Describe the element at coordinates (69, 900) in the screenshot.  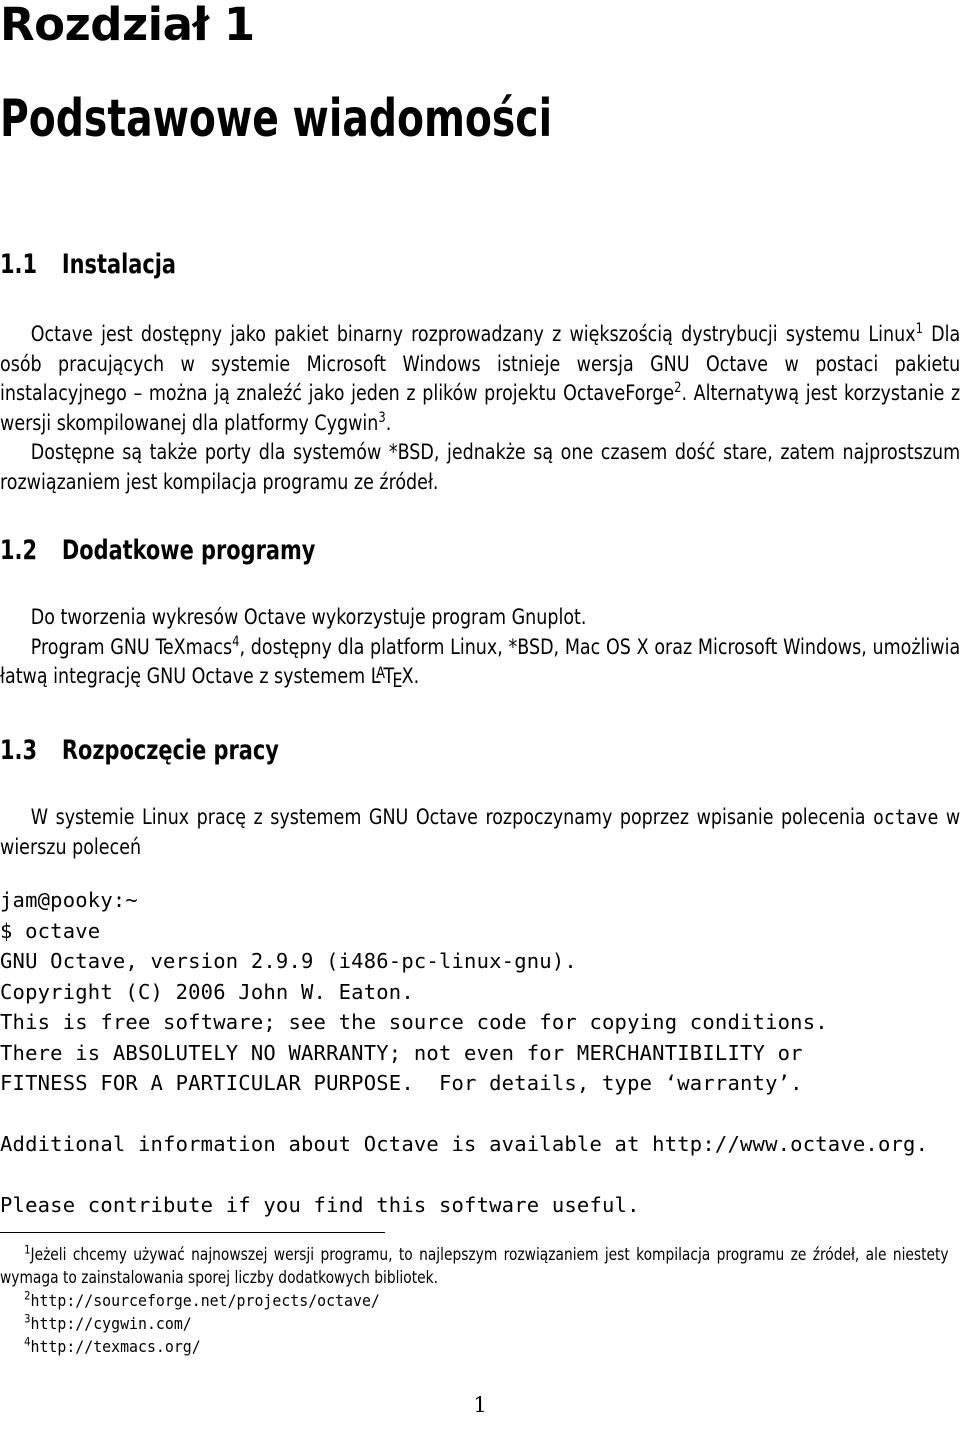
I see `terminal-line: jam@pooky:~` at that location.